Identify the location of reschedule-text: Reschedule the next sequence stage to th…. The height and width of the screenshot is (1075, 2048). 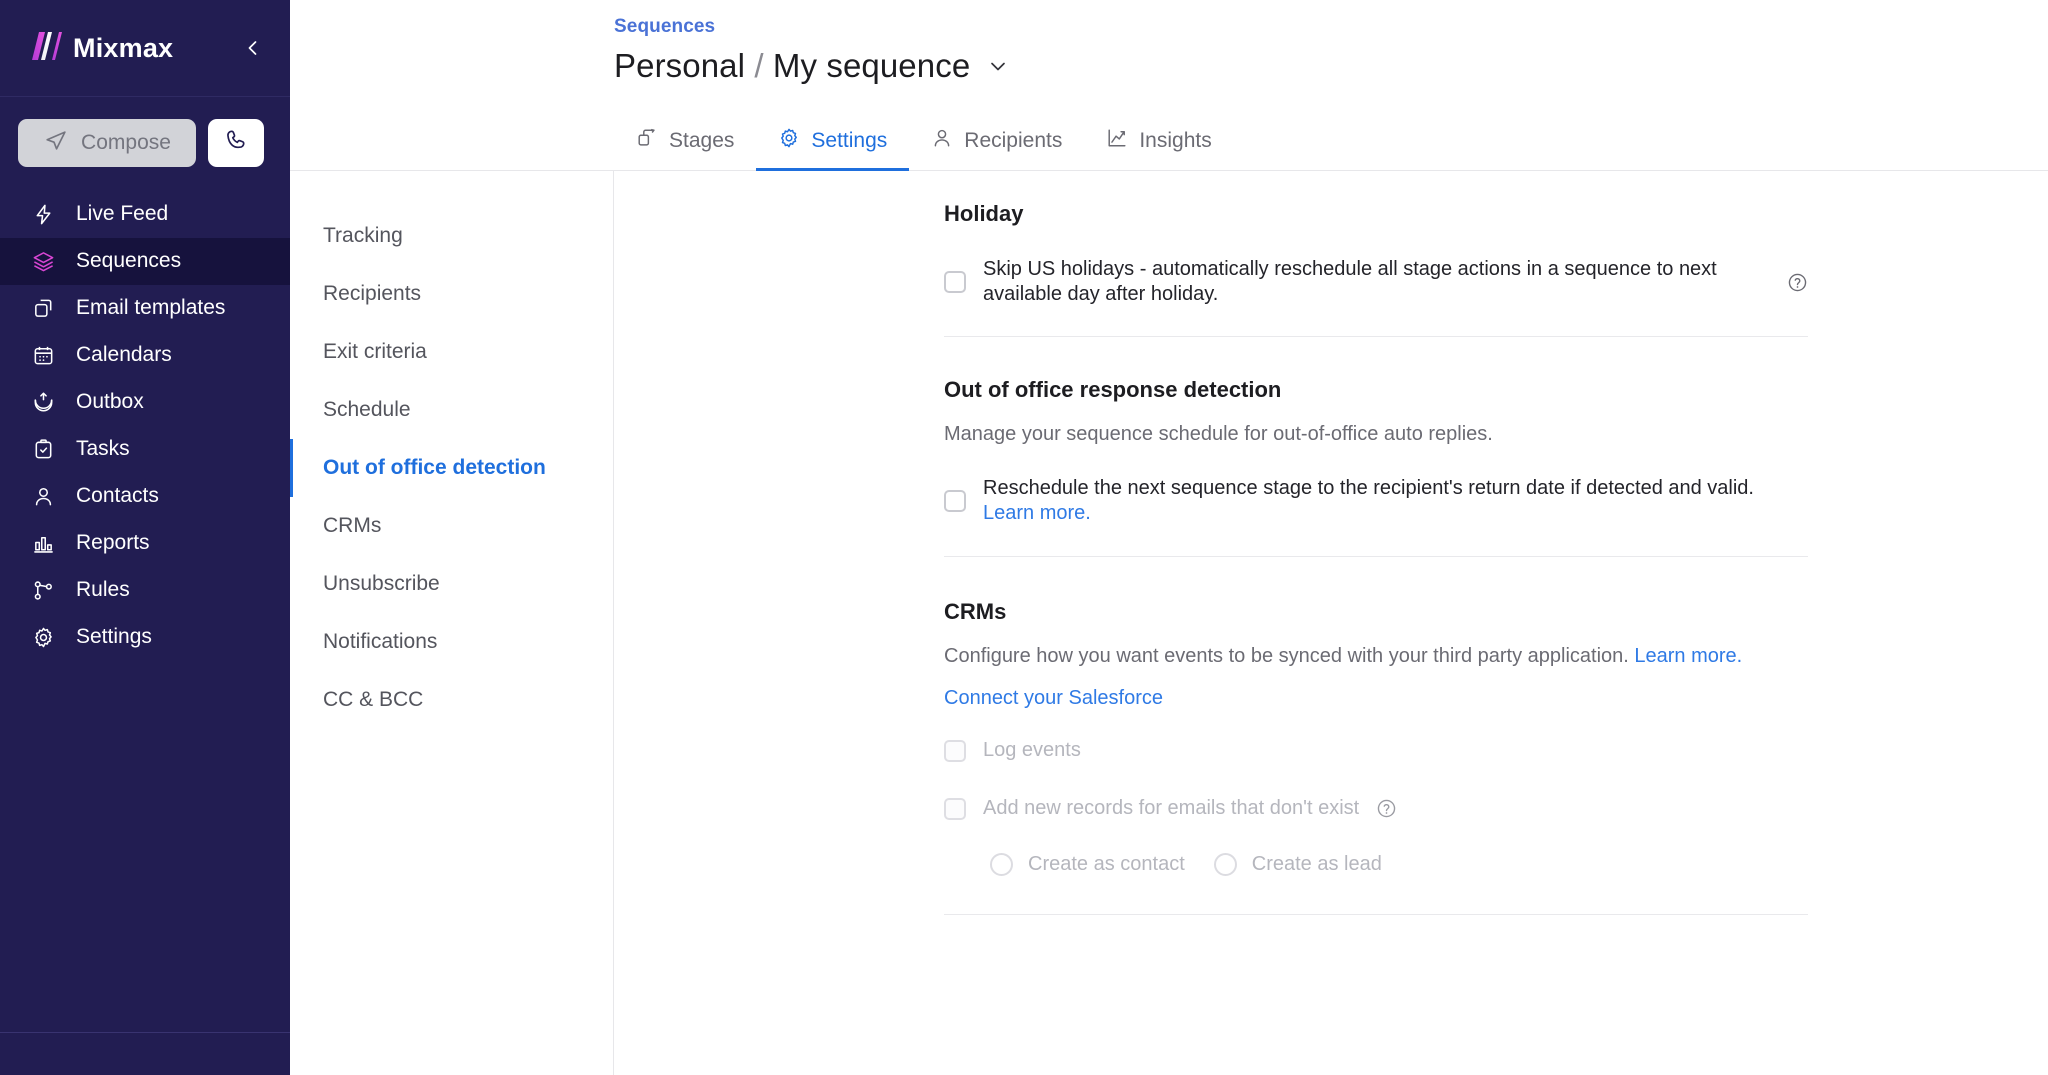
(1368, 488).